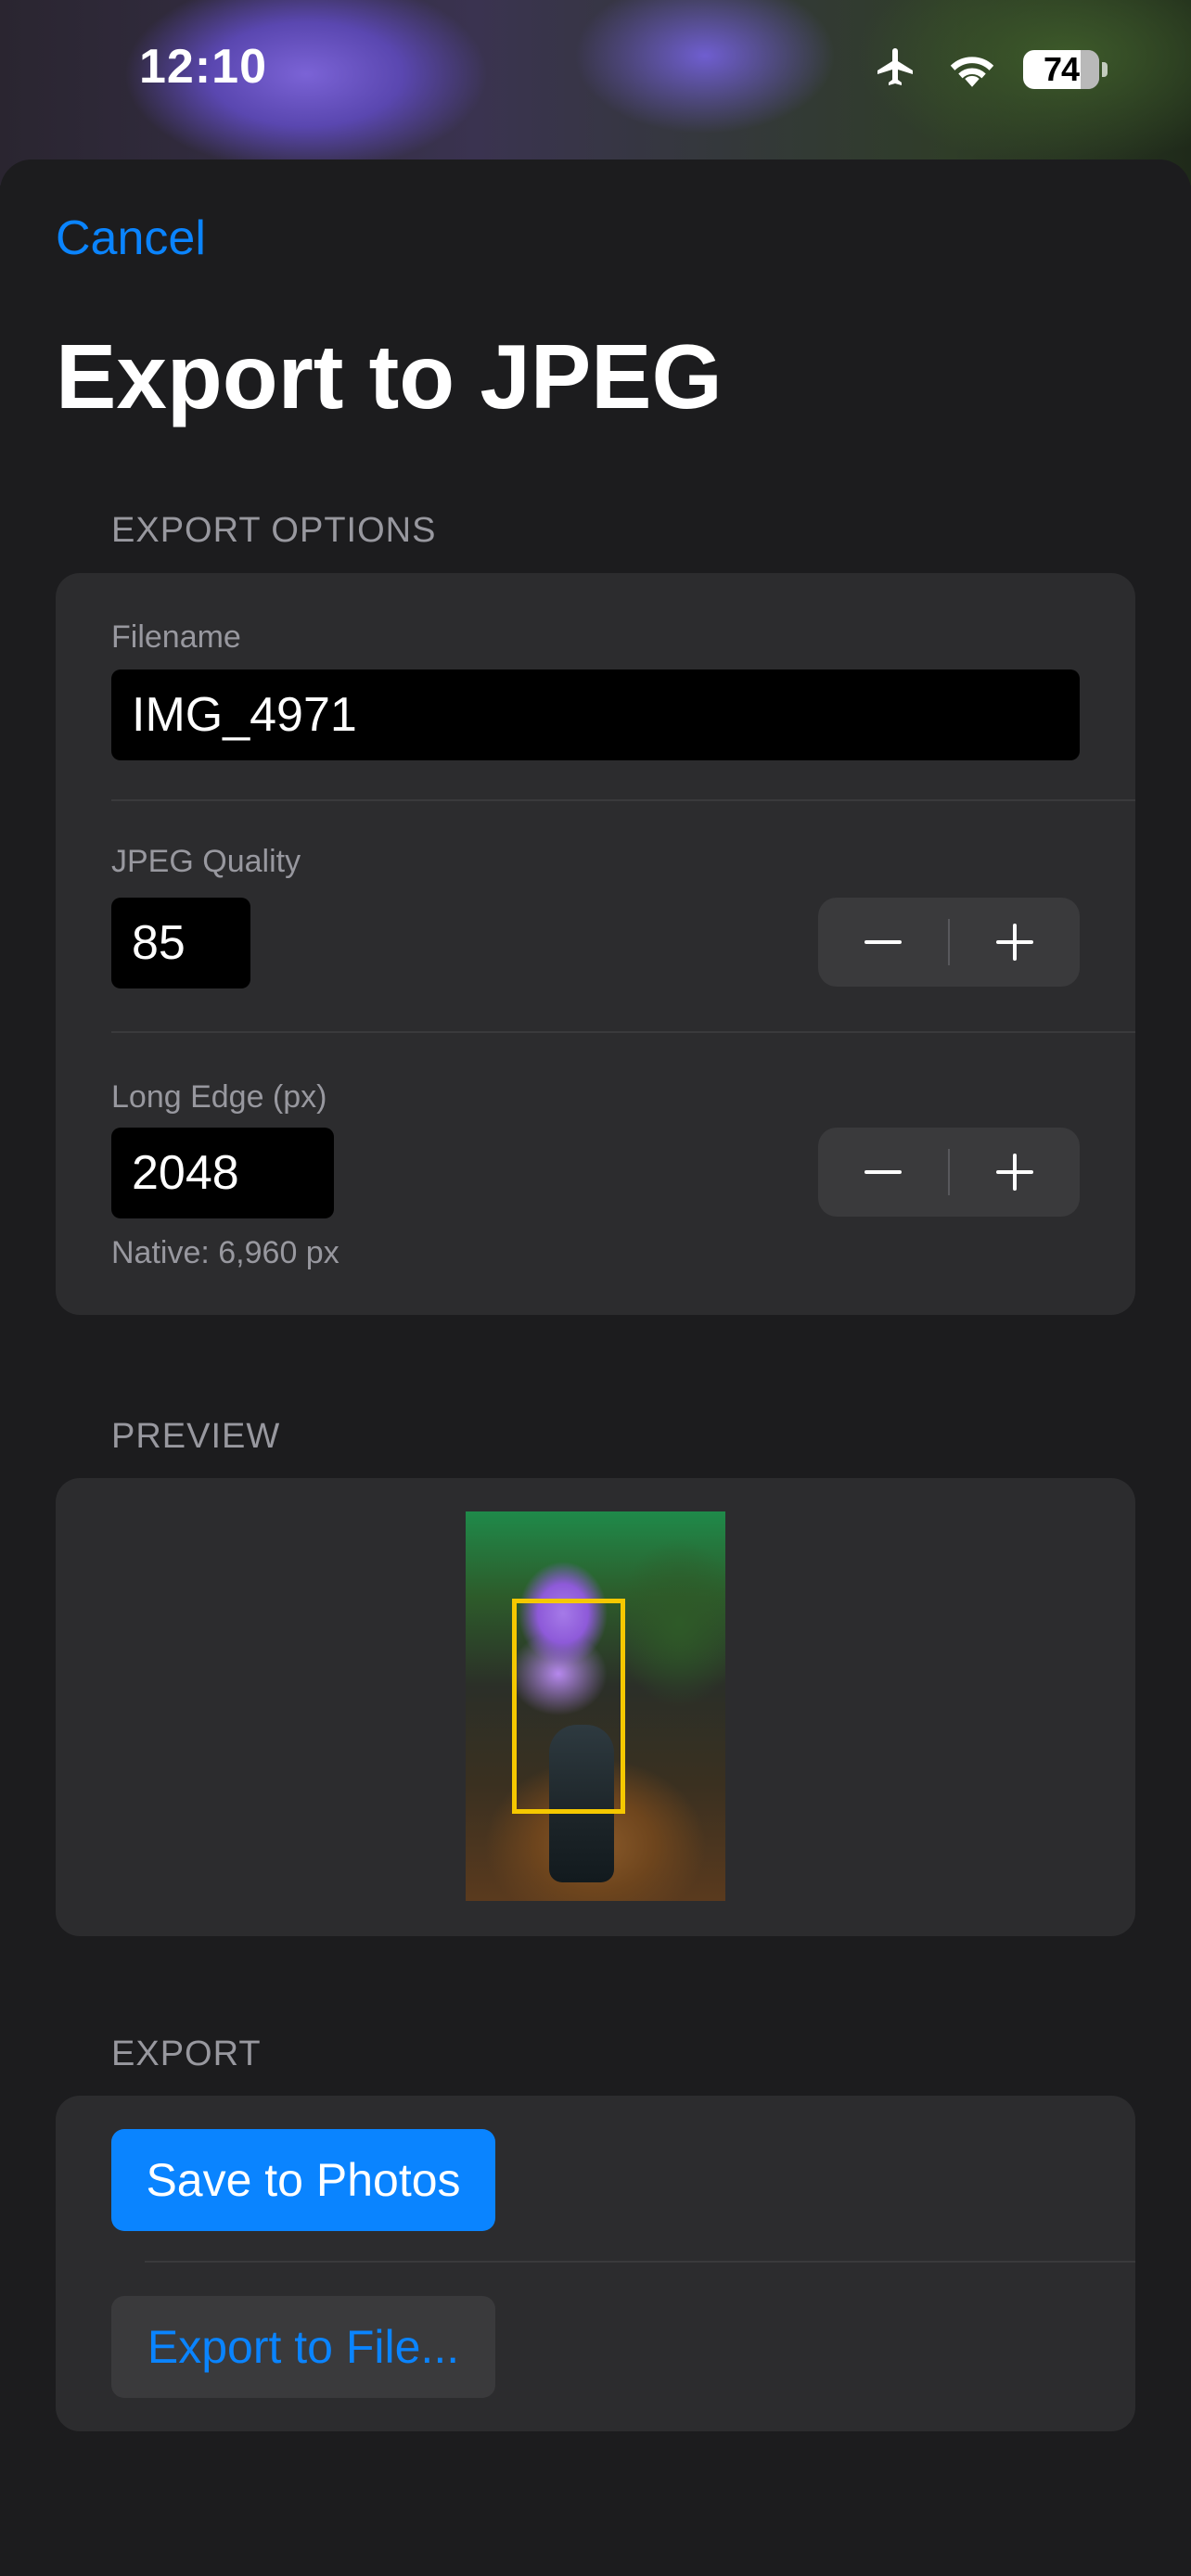 Image resolution: width=1191 pixels, height=2576 pixels. I want to click on status-time: 12:10, so click(203, 67).